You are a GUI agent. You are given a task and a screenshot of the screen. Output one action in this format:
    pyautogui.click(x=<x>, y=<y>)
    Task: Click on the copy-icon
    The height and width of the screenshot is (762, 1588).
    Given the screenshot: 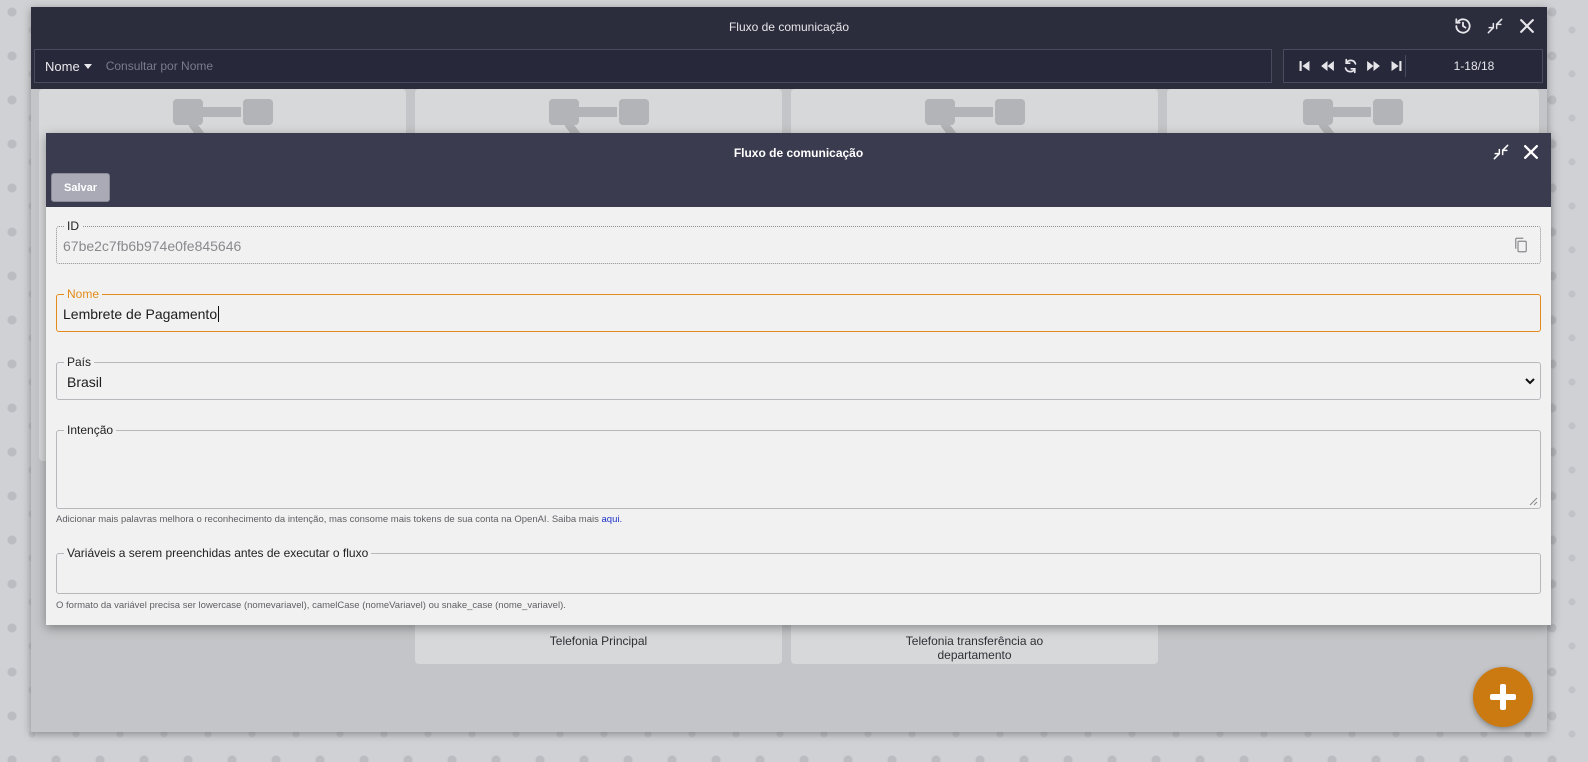 What is the action you would take?
    pyautogui.click(x=1521, y=245)
    